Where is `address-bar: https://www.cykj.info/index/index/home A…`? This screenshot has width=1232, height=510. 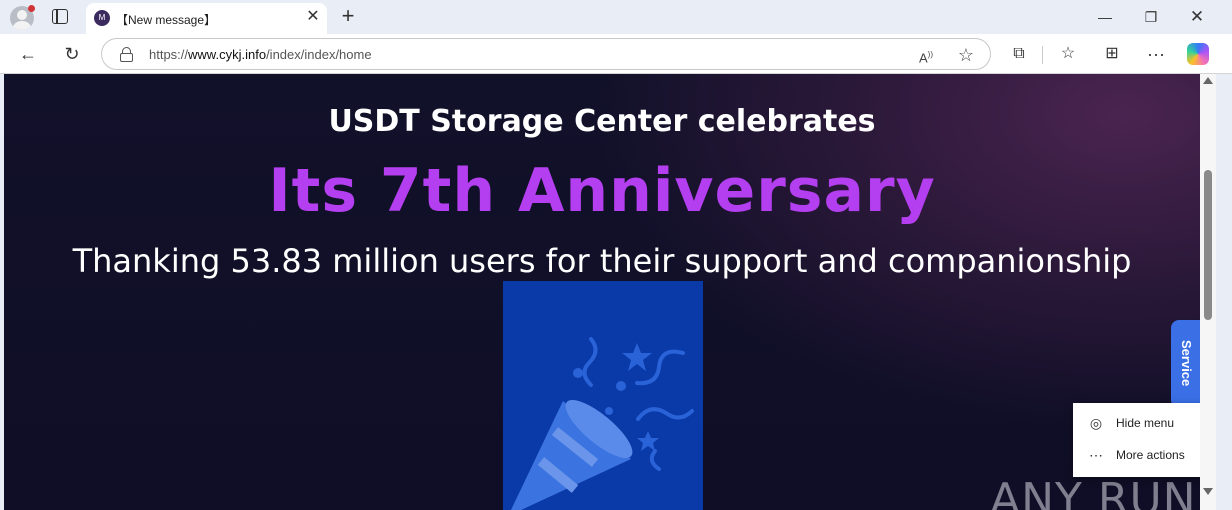 address-bar: https://www.cykj.info/index/index/home A… is located at coordinates (546, 54).